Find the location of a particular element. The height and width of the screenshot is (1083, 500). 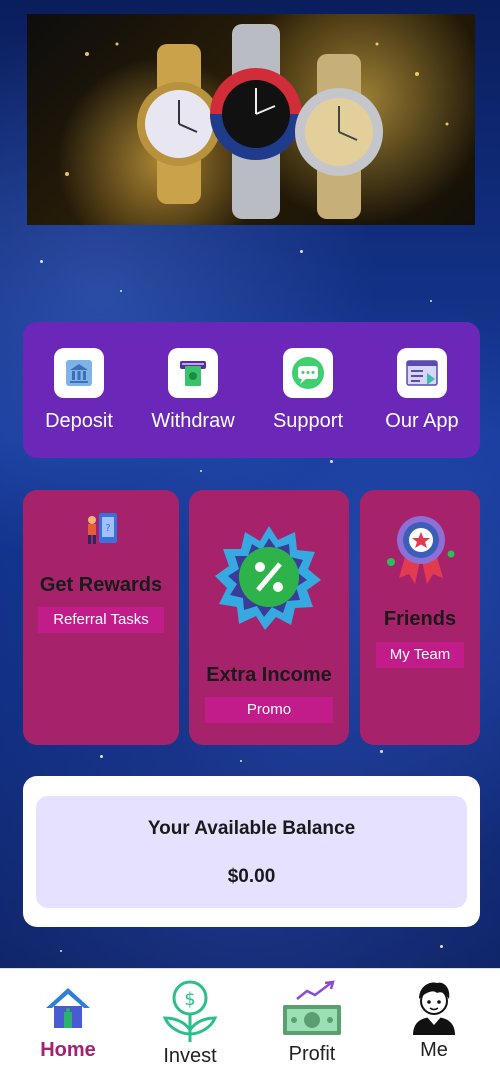

withdraw-button: Withdraw is located at coordinates (193, 390).